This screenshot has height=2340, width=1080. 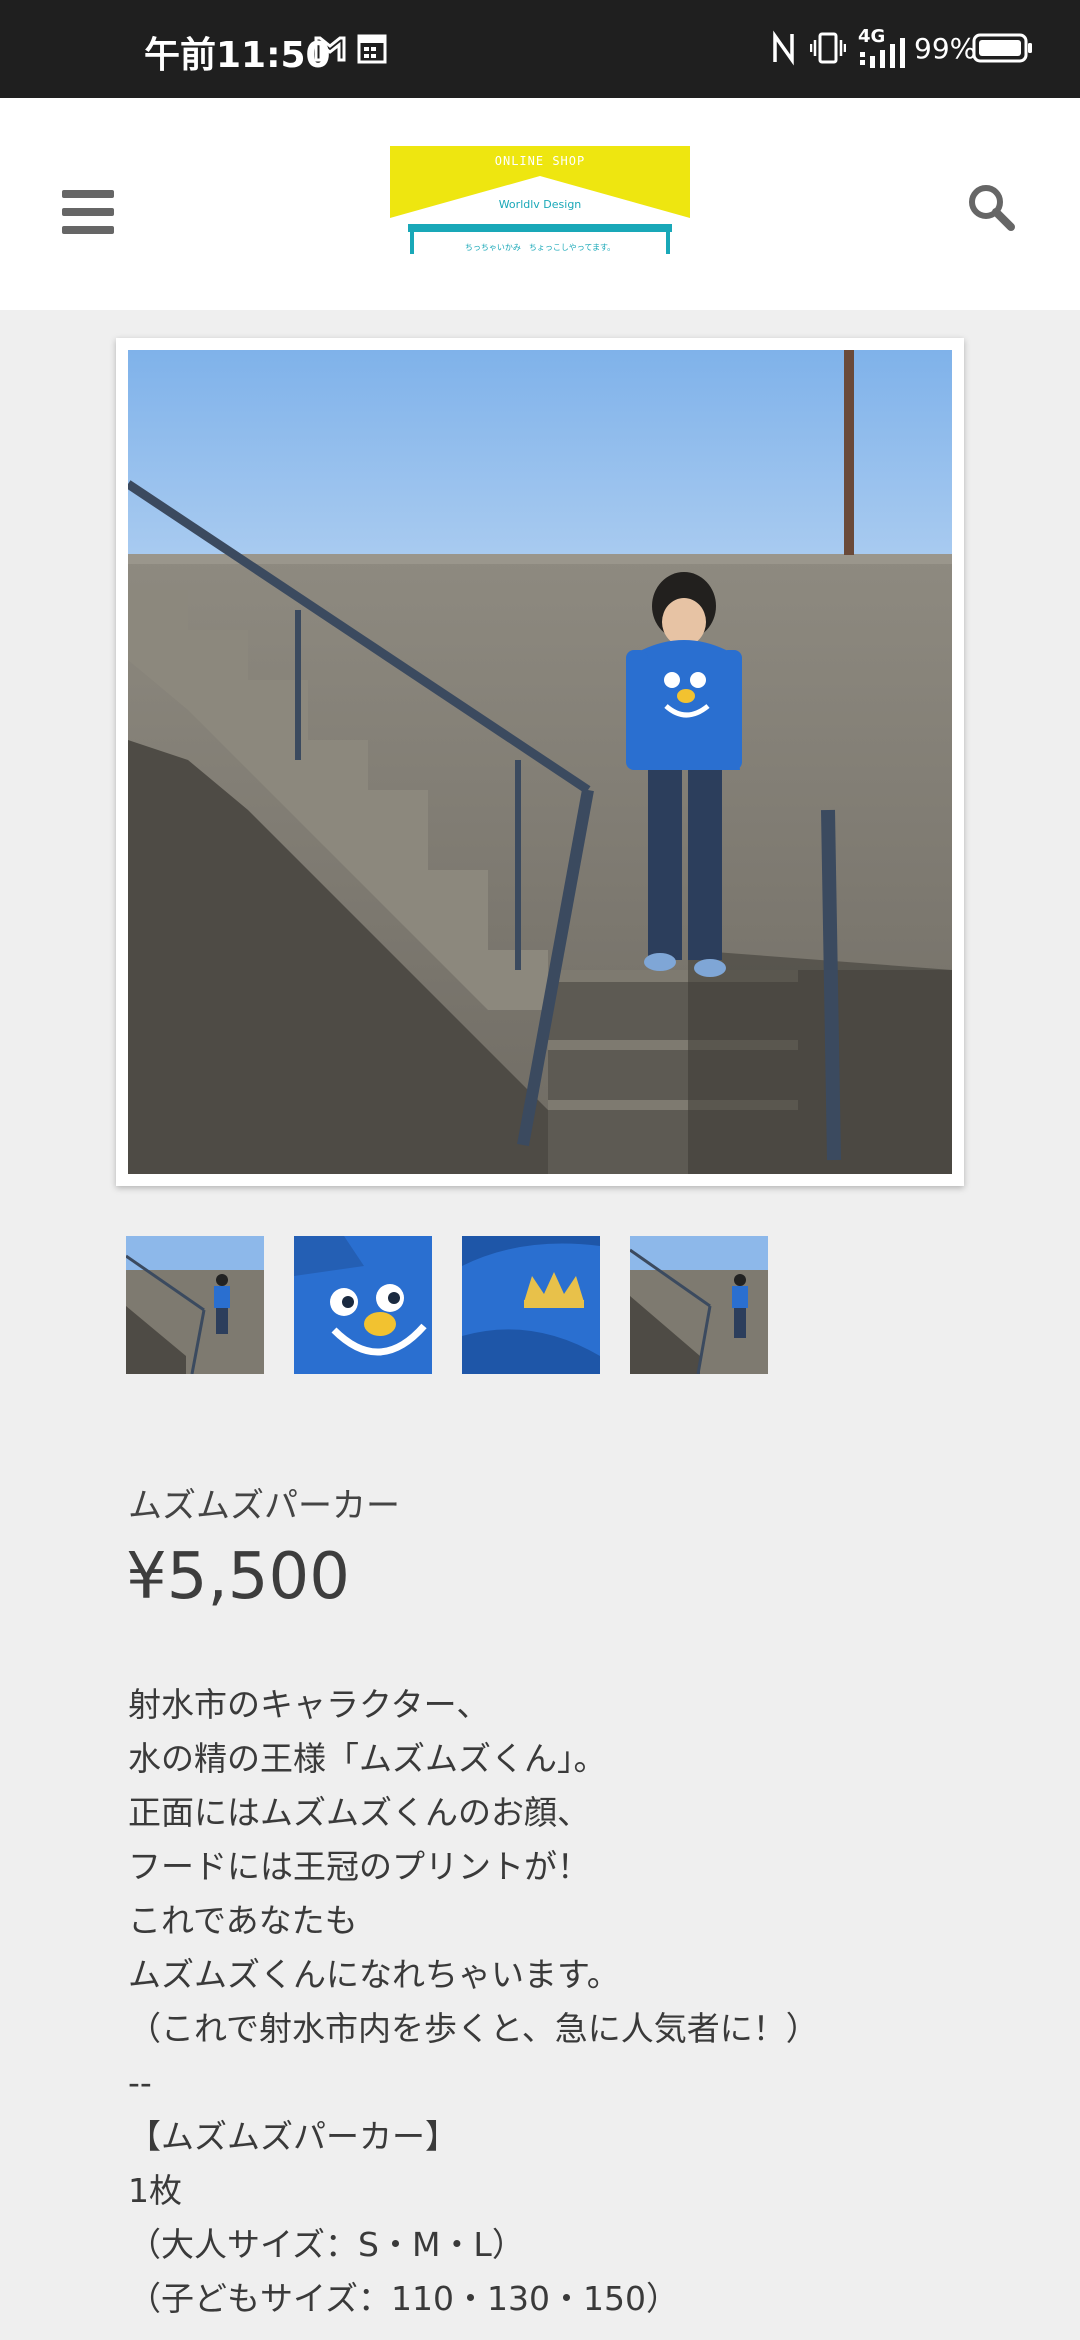 What do you see at coordinates (403, 2298) in the screenshot?
I see `description-line: （子どもサイズ：110・130・150）` at bounding box center [403, 2298].